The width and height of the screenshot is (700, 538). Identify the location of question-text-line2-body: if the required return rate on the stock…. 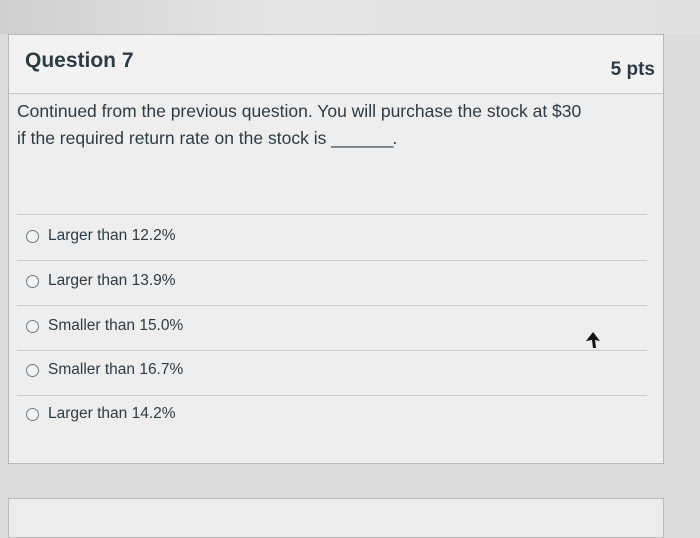
(172, 138).